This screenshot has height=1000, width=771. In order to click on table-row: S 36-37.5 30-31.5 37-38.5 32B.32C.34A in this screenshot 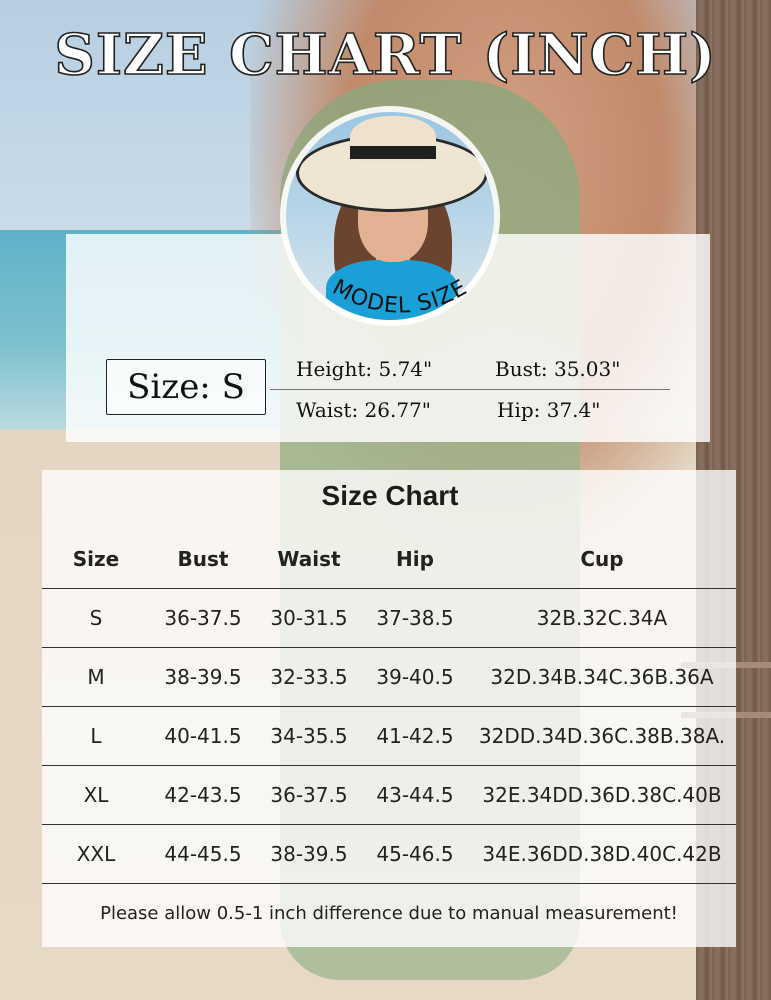, I will do `click(389, 618)`.